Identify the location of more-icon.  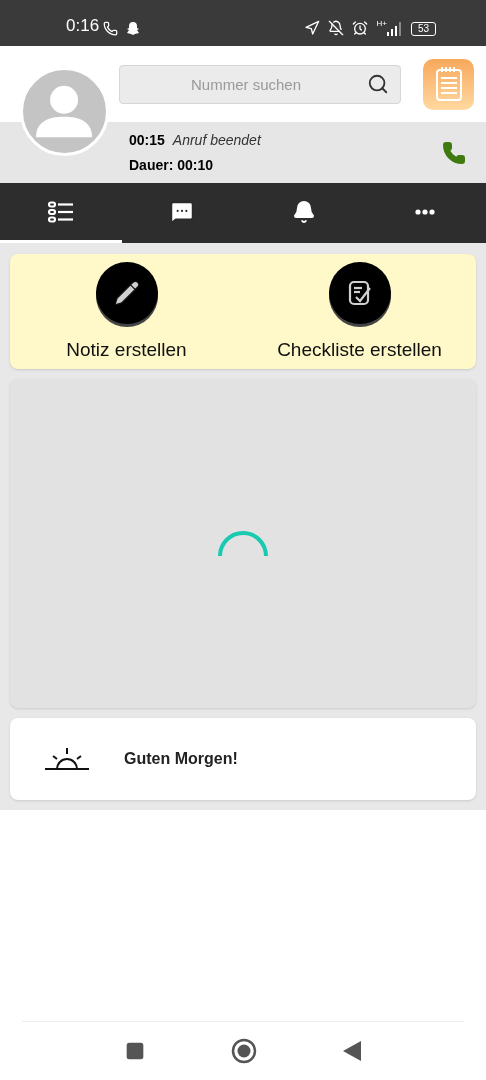
(425, 211).